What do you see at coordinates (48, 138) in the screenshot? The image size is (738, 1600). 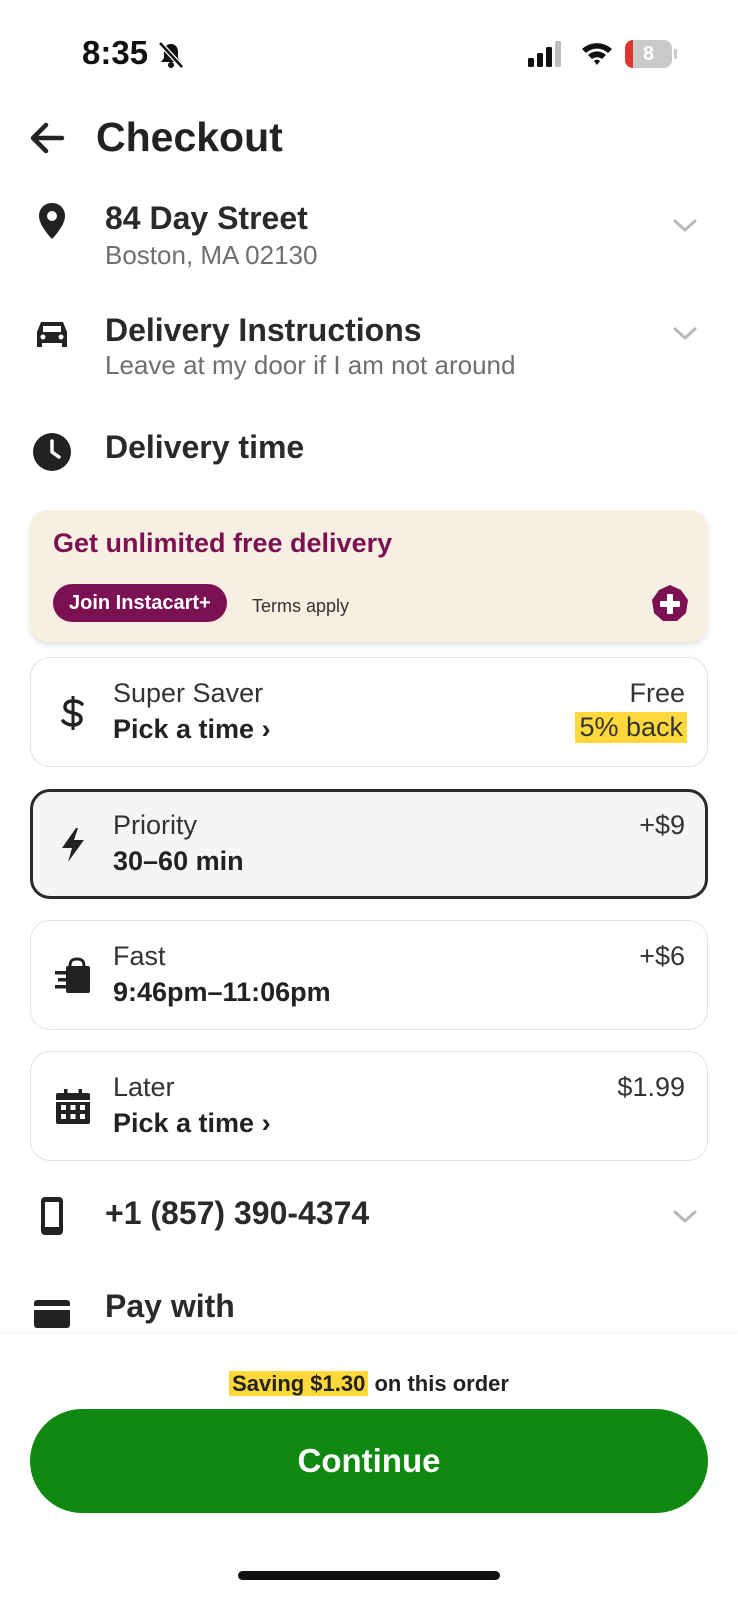 I see `back-arrow-icon` at bounding box center [48, 138].